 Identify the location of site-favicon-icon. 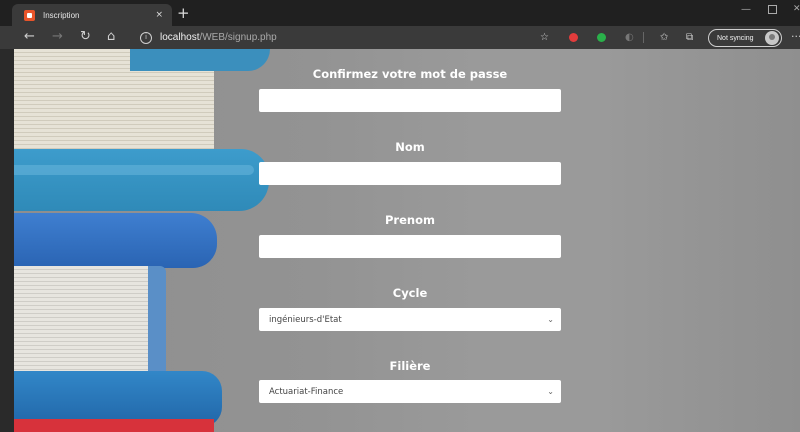
(29, 15).